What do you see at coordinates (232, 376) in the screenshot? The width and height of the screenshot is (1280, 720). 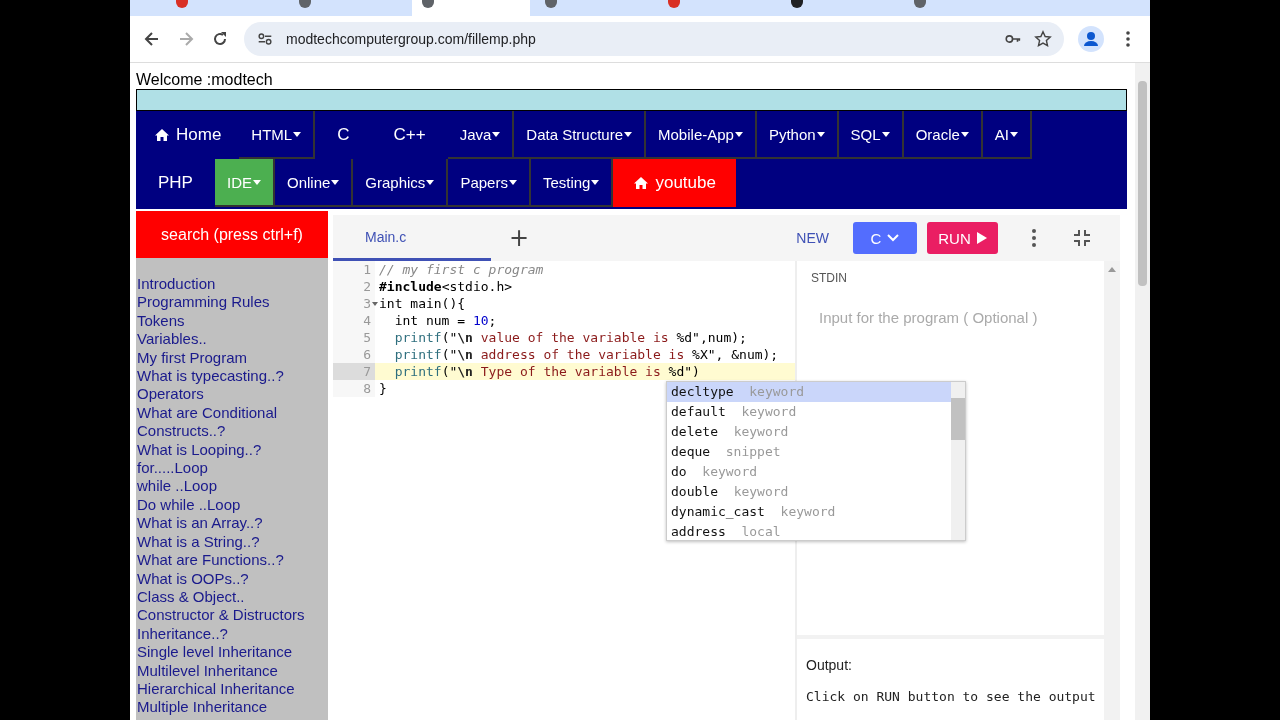 I see `sidebar-link: What is typecasting..?` at bounding box center [232, 376].